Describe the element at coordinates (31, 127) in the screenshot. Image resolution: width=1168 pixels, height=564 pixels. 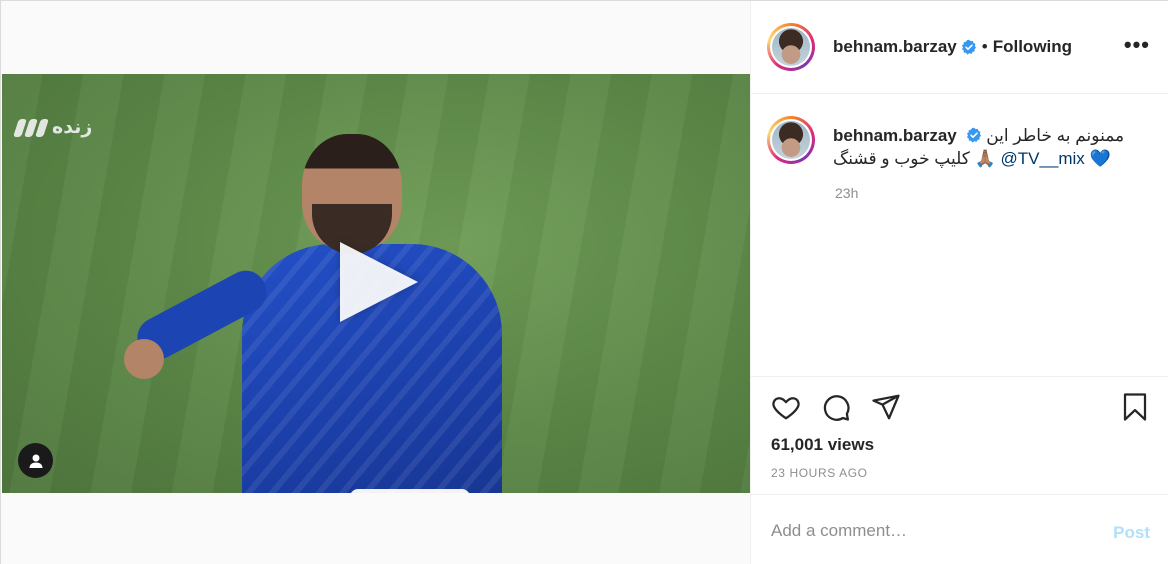
I see `channel-logo-mark` at that location.